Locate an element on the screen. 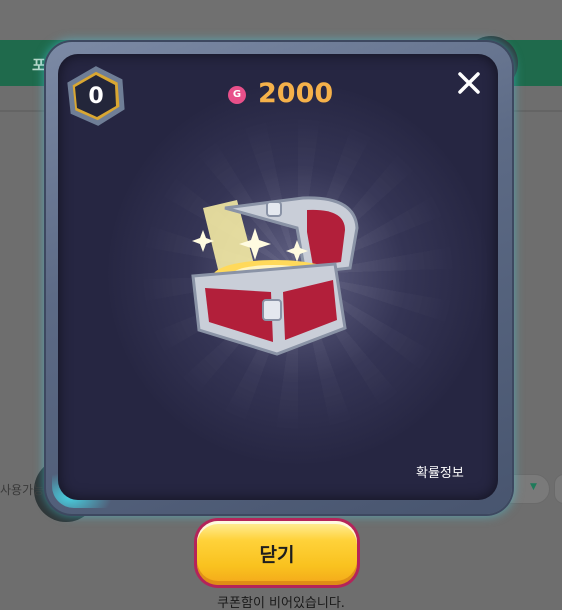  currency-amount: 2000 is located at coordinates (296, 93).